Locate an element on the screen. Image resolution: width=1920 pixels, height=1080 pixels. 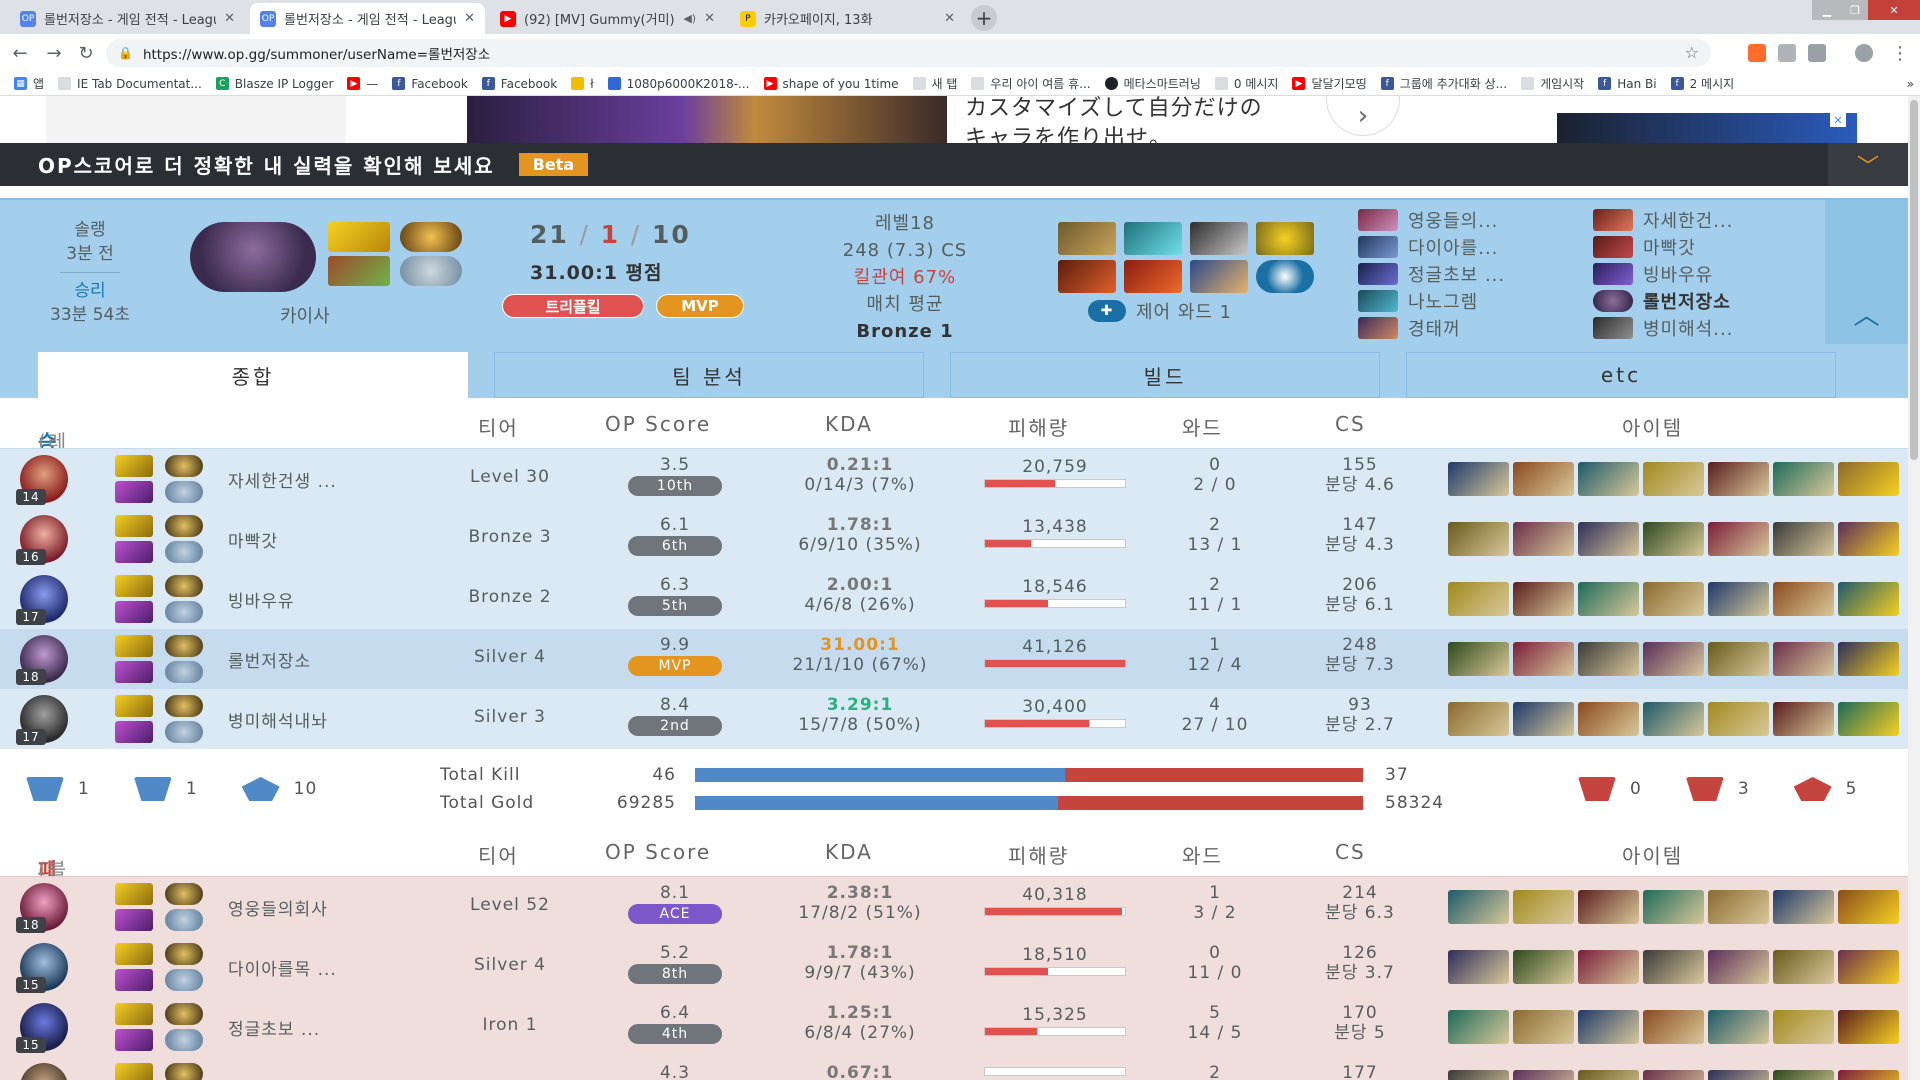
bookmark-item: f Han Bi is located at coordinates (1627, 84).